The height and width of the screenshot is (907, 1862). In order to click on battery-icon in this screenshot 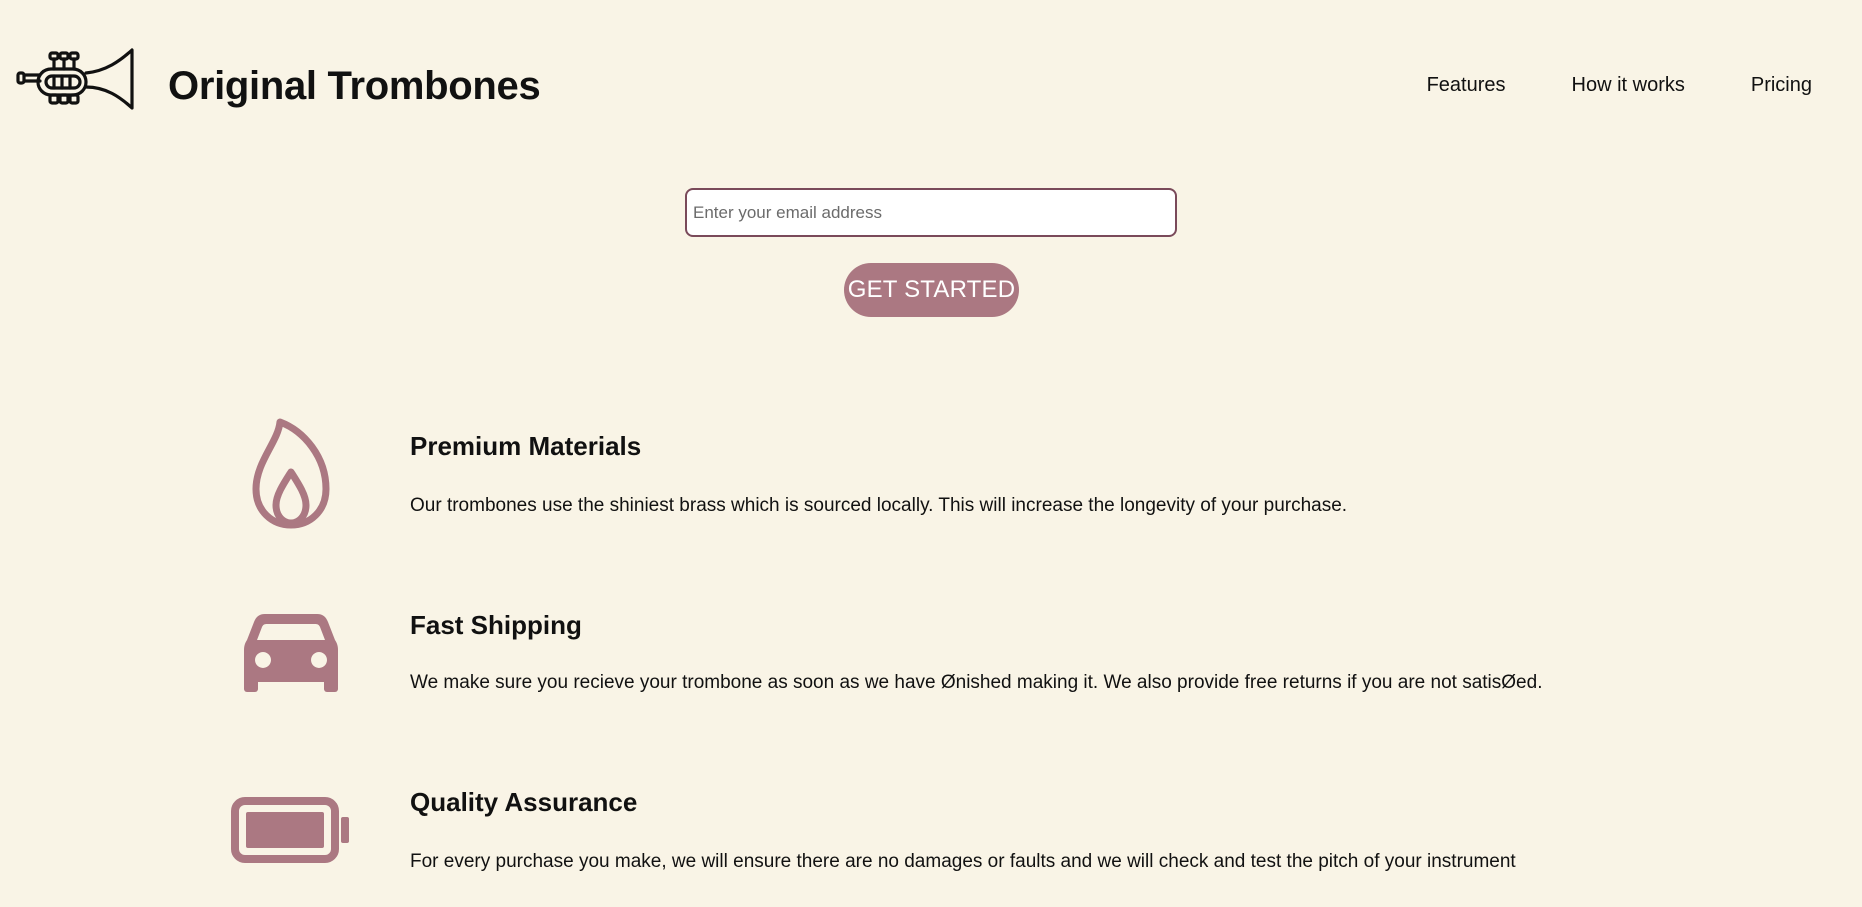, I will do `click(290, 830)`.